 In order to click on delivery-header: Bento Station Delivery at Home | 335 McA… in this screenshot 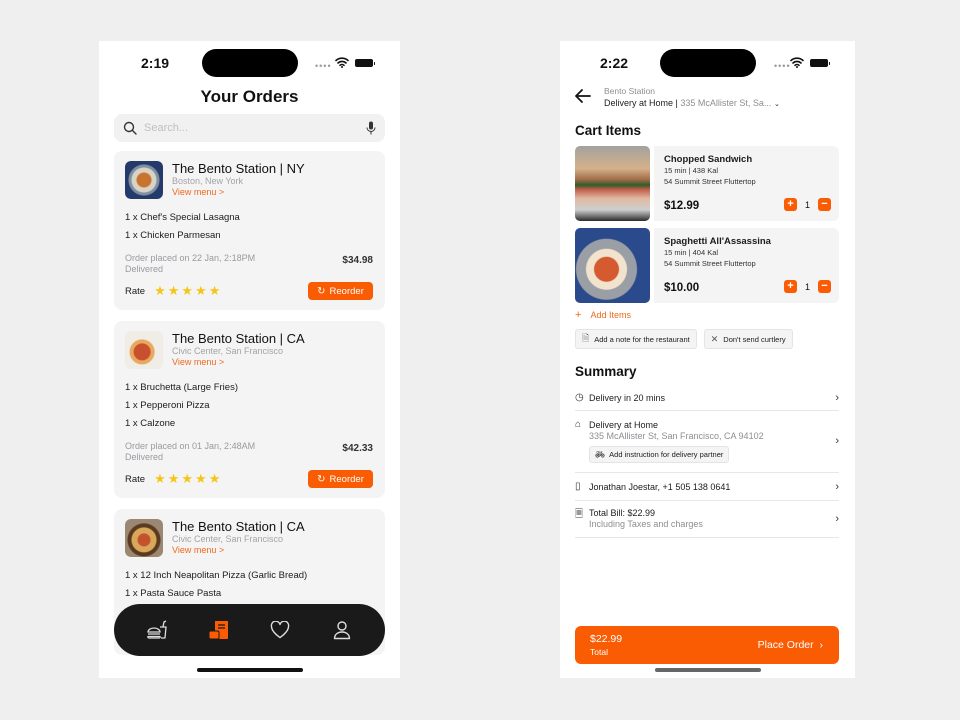, I will do `click(692, 98)`.